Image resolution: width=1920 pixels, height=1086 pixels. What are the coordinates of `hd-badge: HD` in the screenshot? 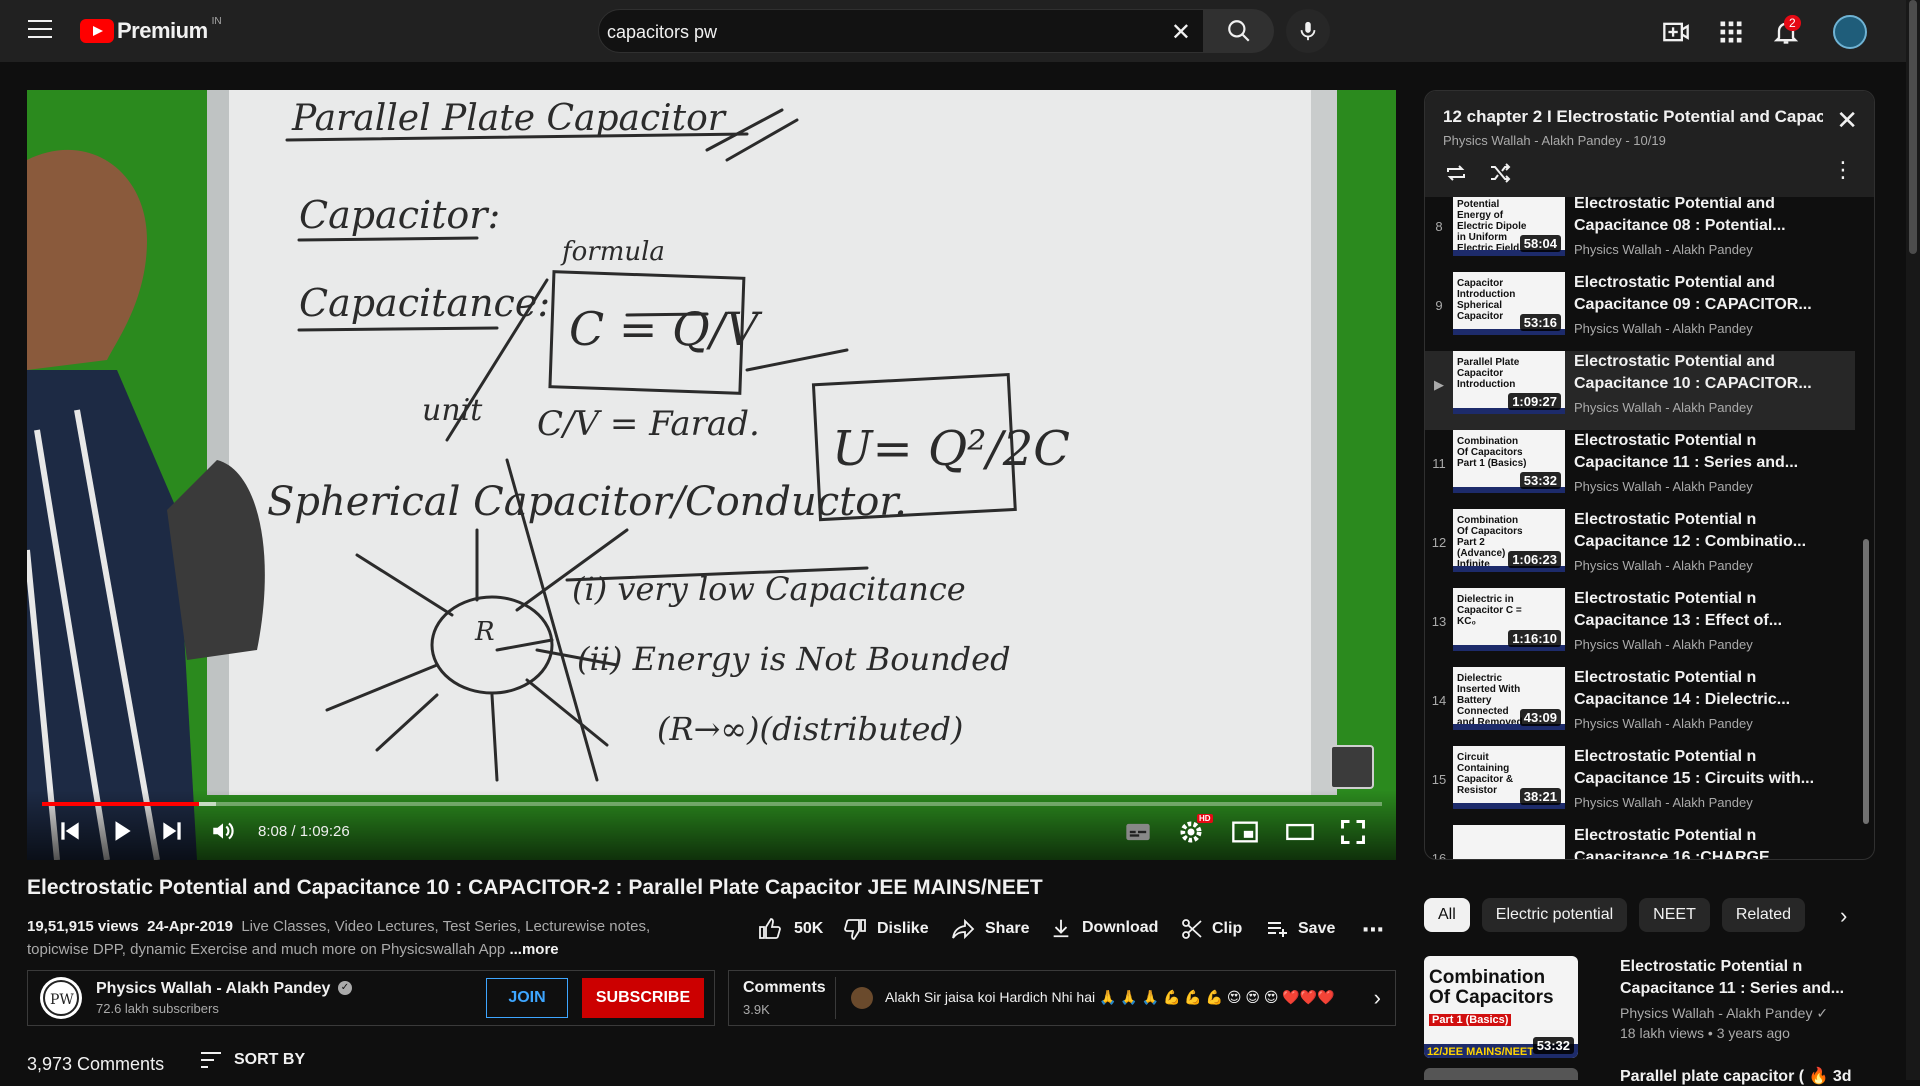 It's located at (1205, 818).